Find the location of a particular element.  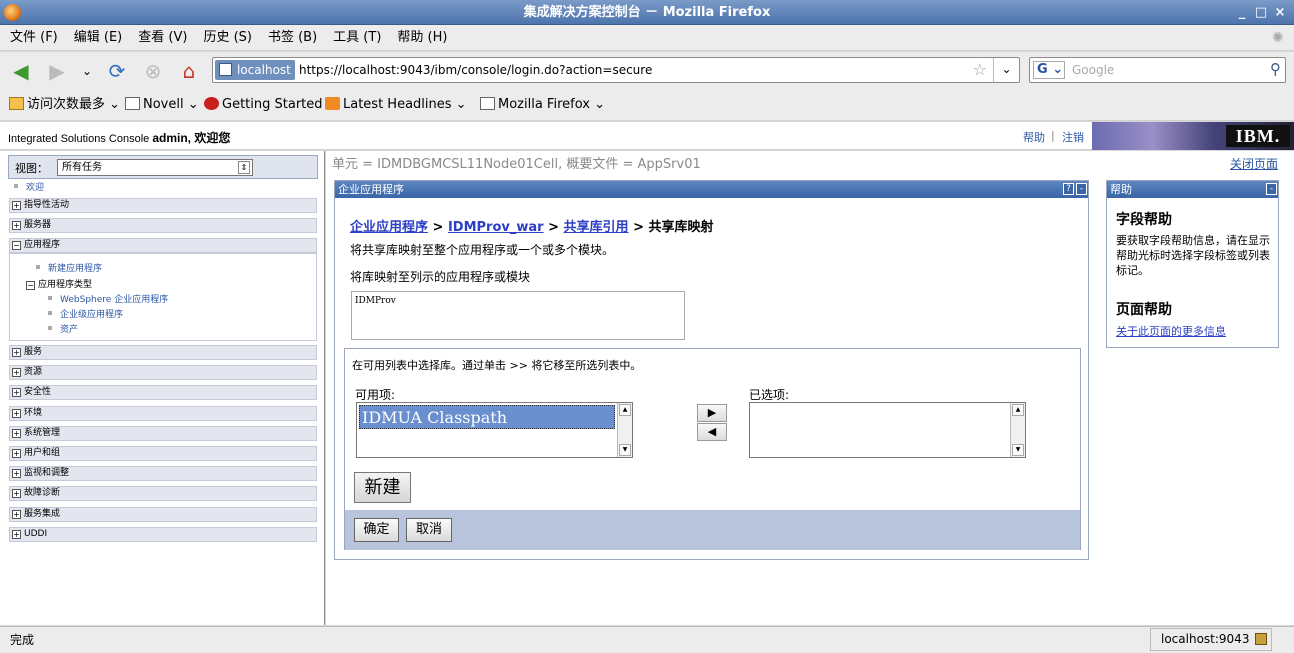

bookmark-star-icon: ☆ is located at coordinates (980, 69).